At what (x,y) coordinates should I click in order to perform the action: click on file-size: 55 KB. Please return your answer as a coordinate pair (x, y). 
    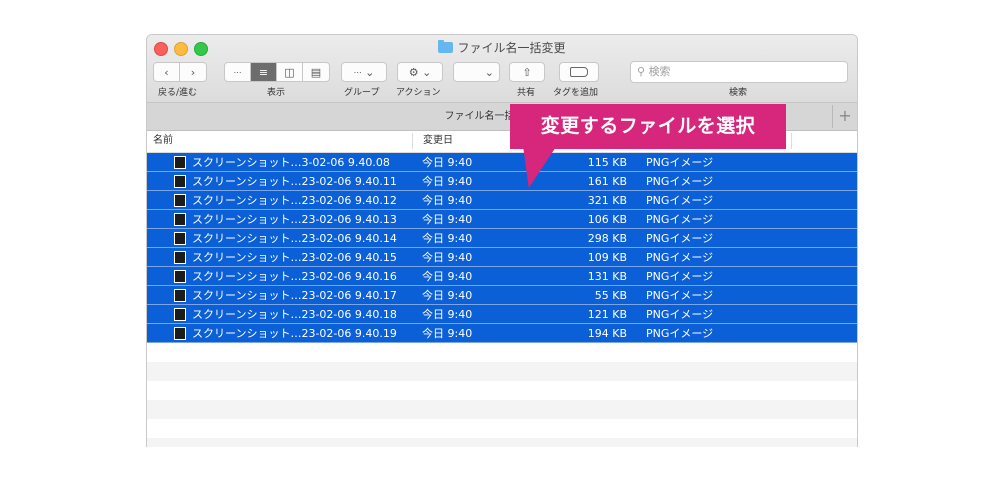
    Looking at the image, I should click on (610, 295).